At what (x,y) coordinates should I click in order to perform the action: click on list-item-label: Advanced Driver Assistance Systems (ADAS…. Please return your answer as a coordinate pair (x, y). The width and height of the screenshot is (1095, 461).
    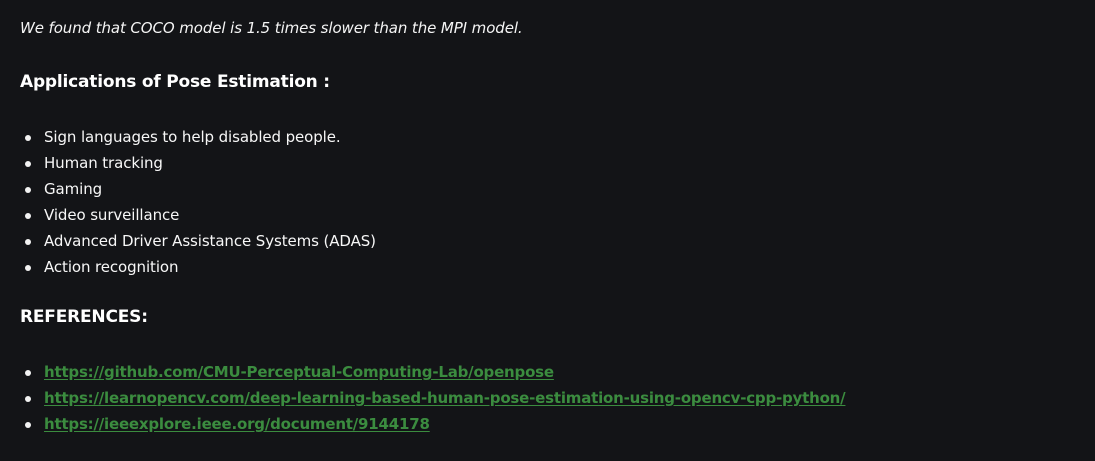
    Looking at the image, I should click on (210, 241).